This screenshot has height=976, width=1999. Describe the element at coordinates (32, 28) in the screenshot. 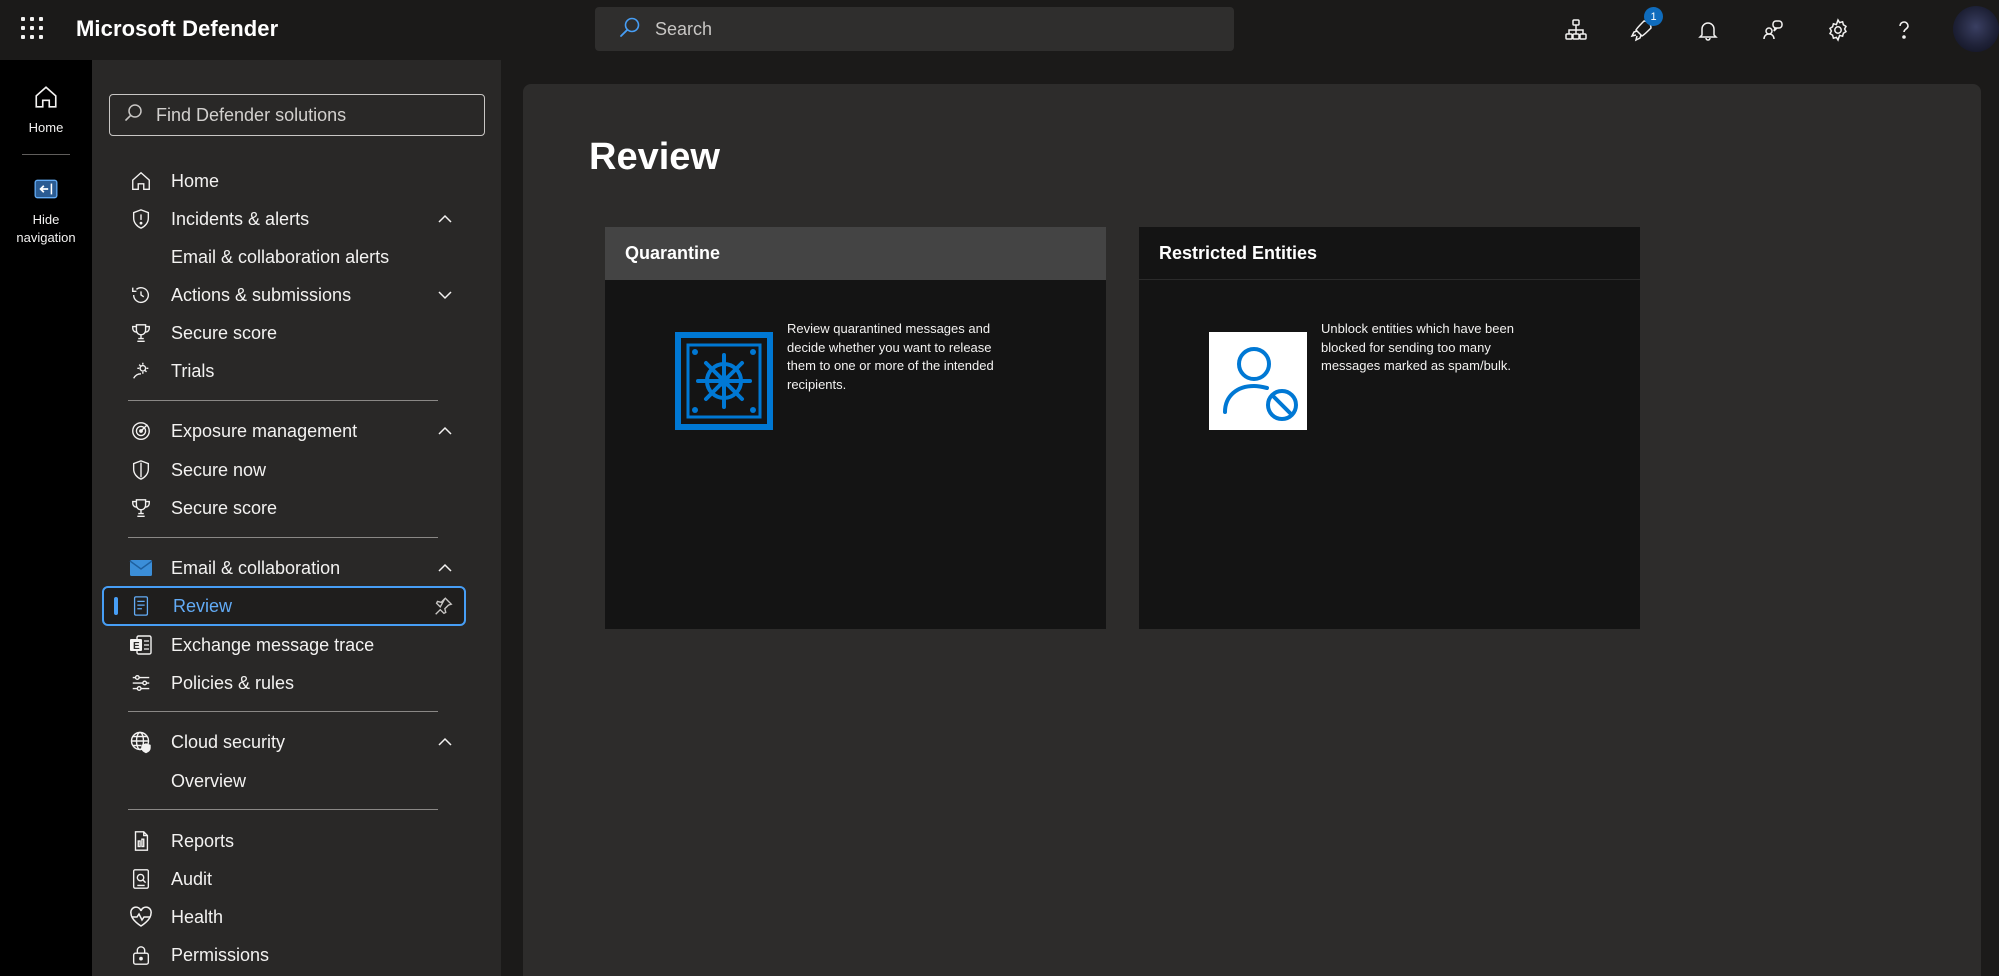

I see `app-launcher-icon` at that location.